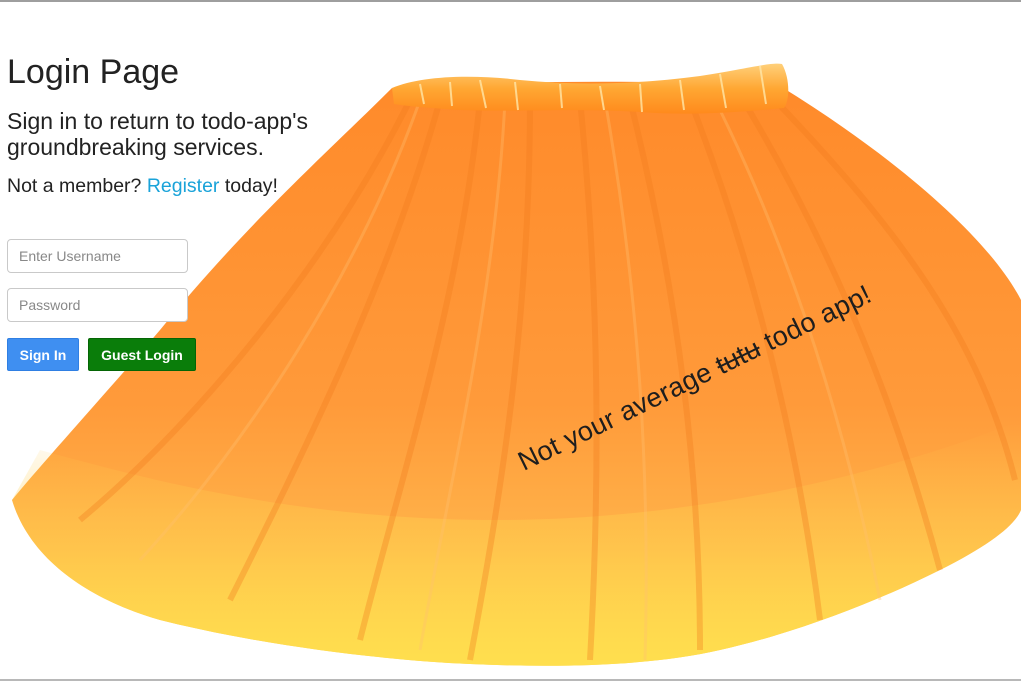 The height and width of the screenshot is (681, 1021). I want to click on sign-in-button: Sign In, so click(43, 354).